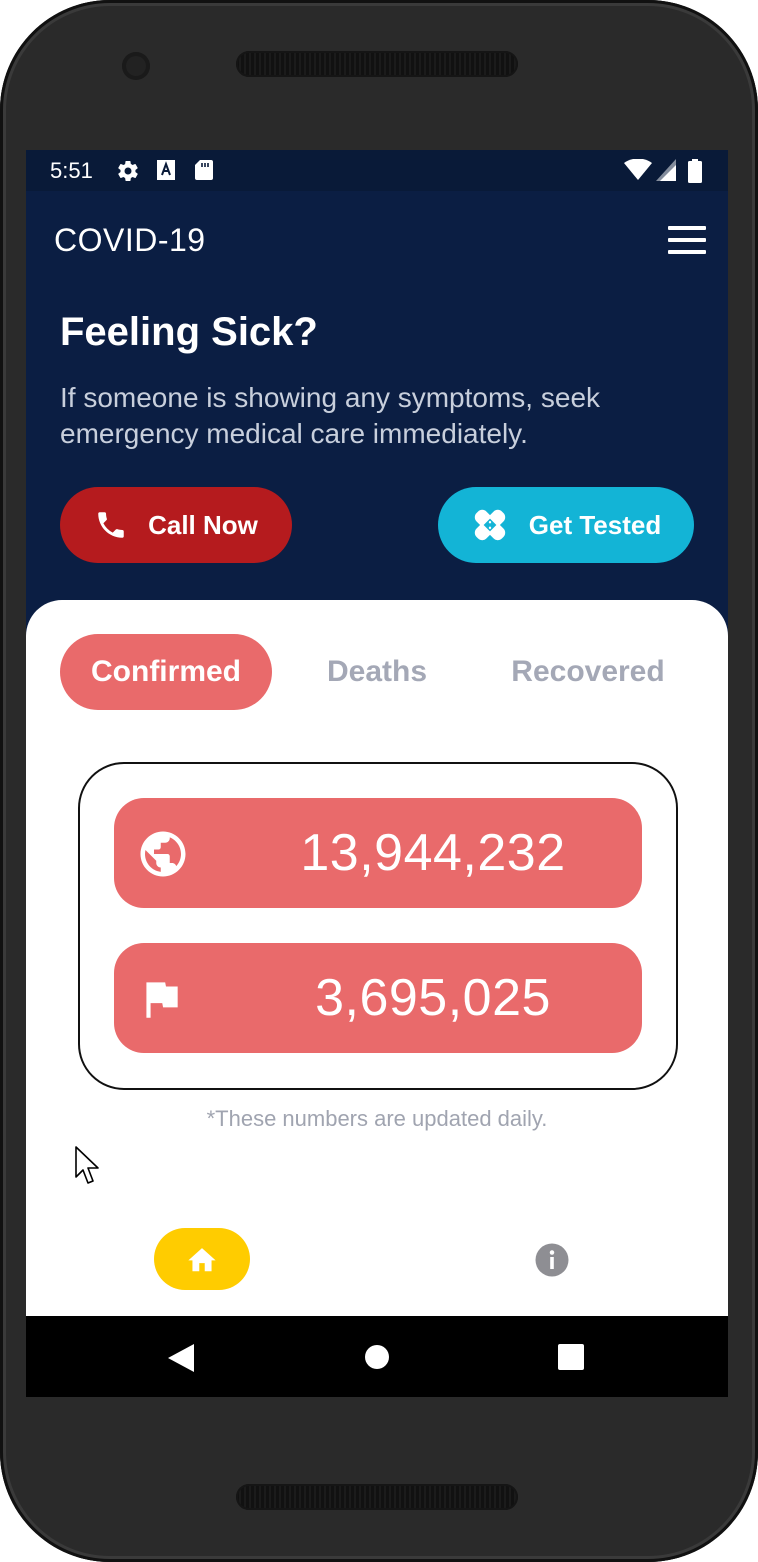 This screenshot has height=1562, width=758. I want to click on home-circle-icon, so click(377, 1357).